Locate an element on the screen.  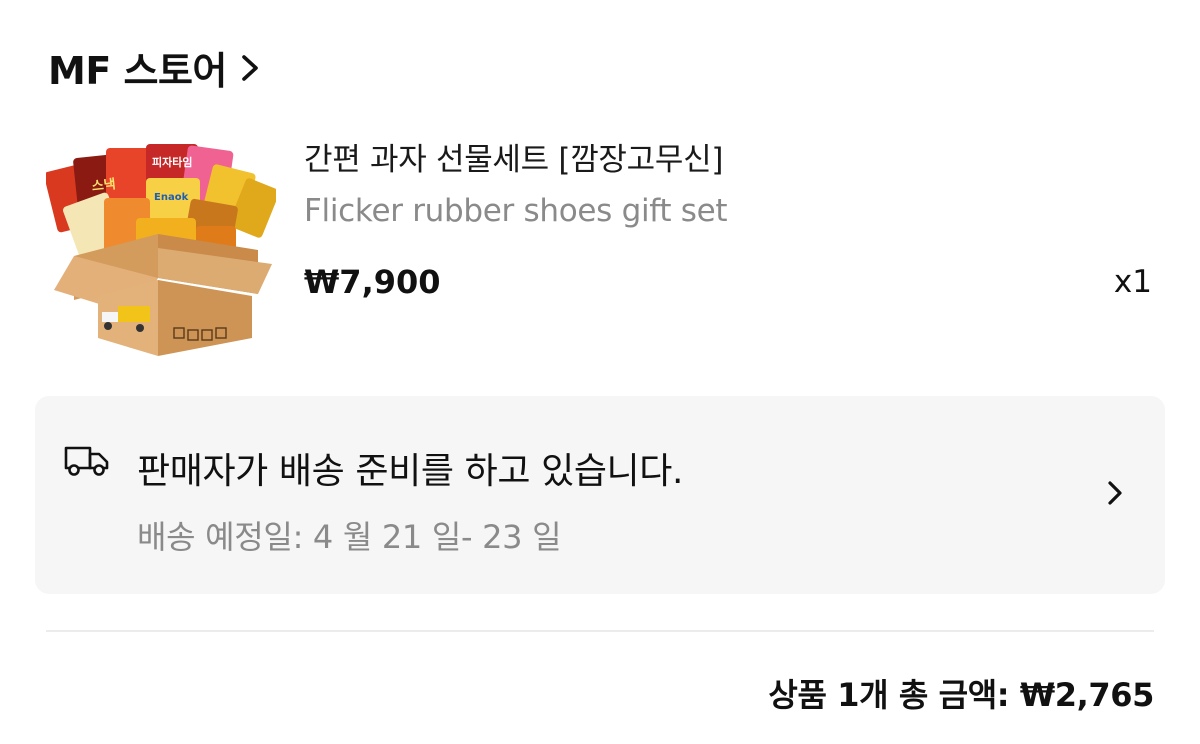
svg-text: 스낵 is located at coordinates (103, 185).